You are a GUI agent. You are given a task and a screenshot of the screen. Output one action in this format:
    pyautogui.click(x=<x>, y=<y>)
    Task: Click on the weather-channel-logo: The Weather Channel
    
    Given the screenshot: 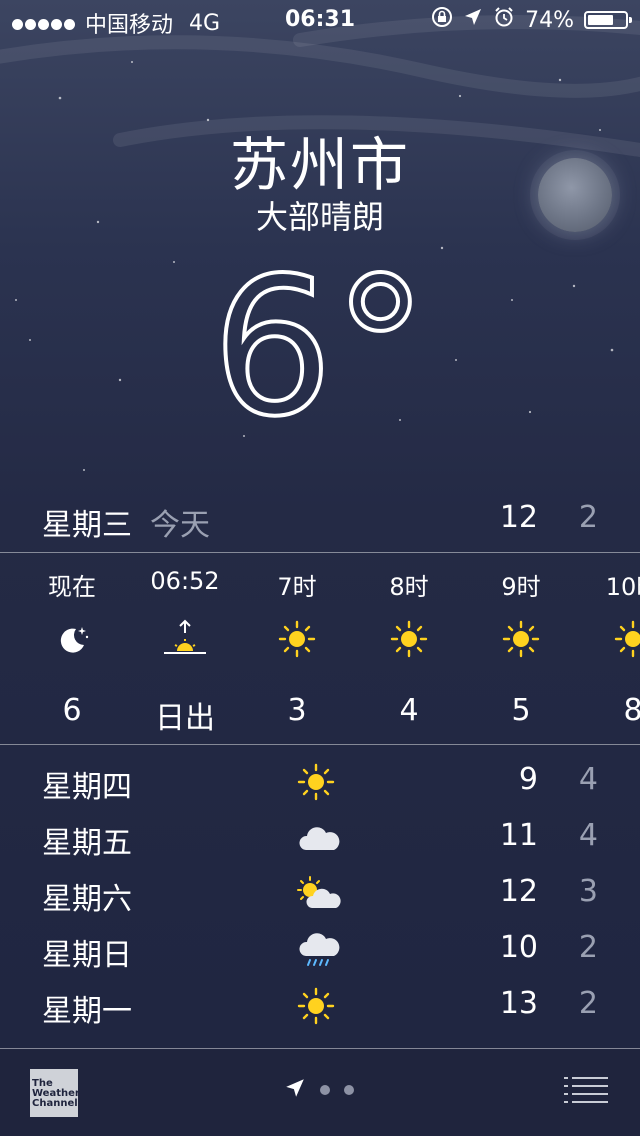 What is the action you would take?
    pyautogui.click(x=55, y=1093)
    